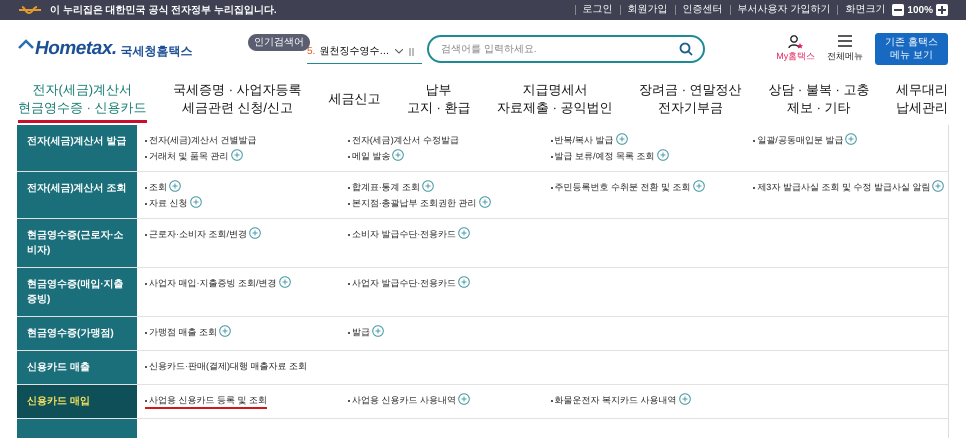  Describe the element at coordinates (445, 156) in the screenshot. I see `menu-link: 메일 발송` at that location.